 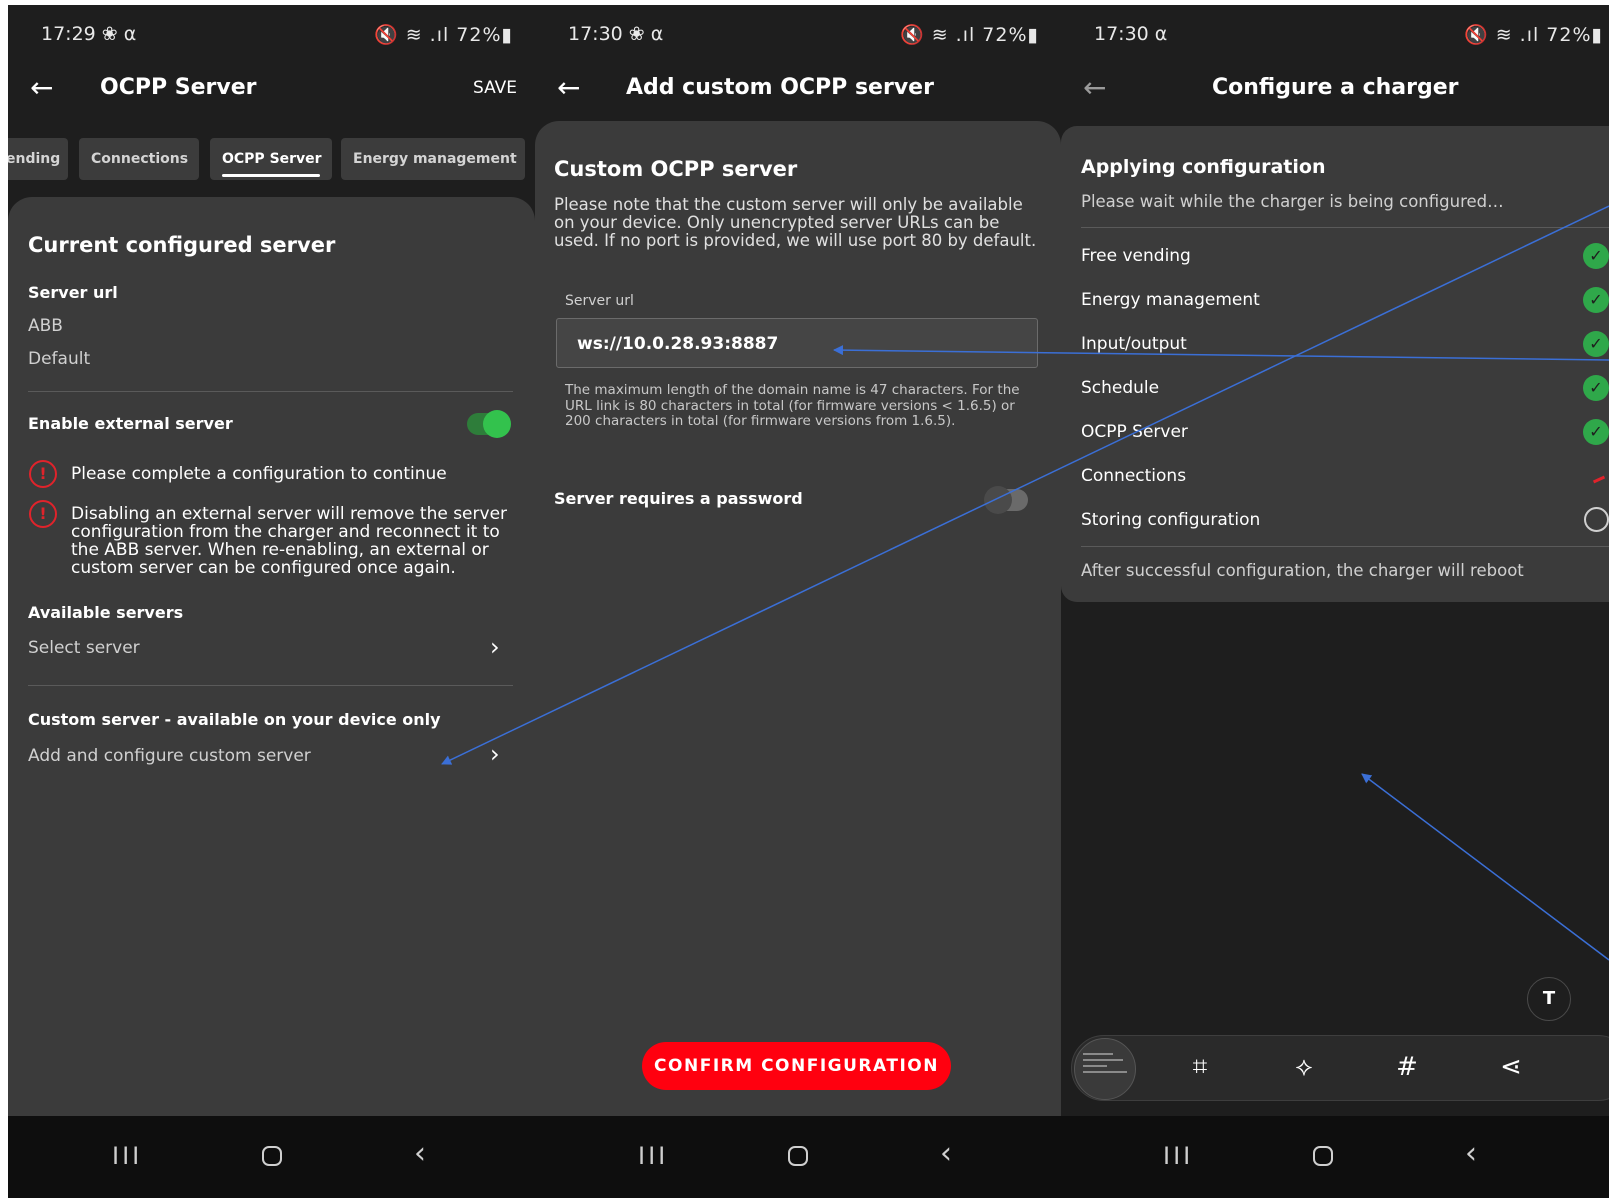 What do you see at coordinates (1335, 87) in the screenshot?
I see `page-title: Configure a charger` at bounding box center [1335, 87].